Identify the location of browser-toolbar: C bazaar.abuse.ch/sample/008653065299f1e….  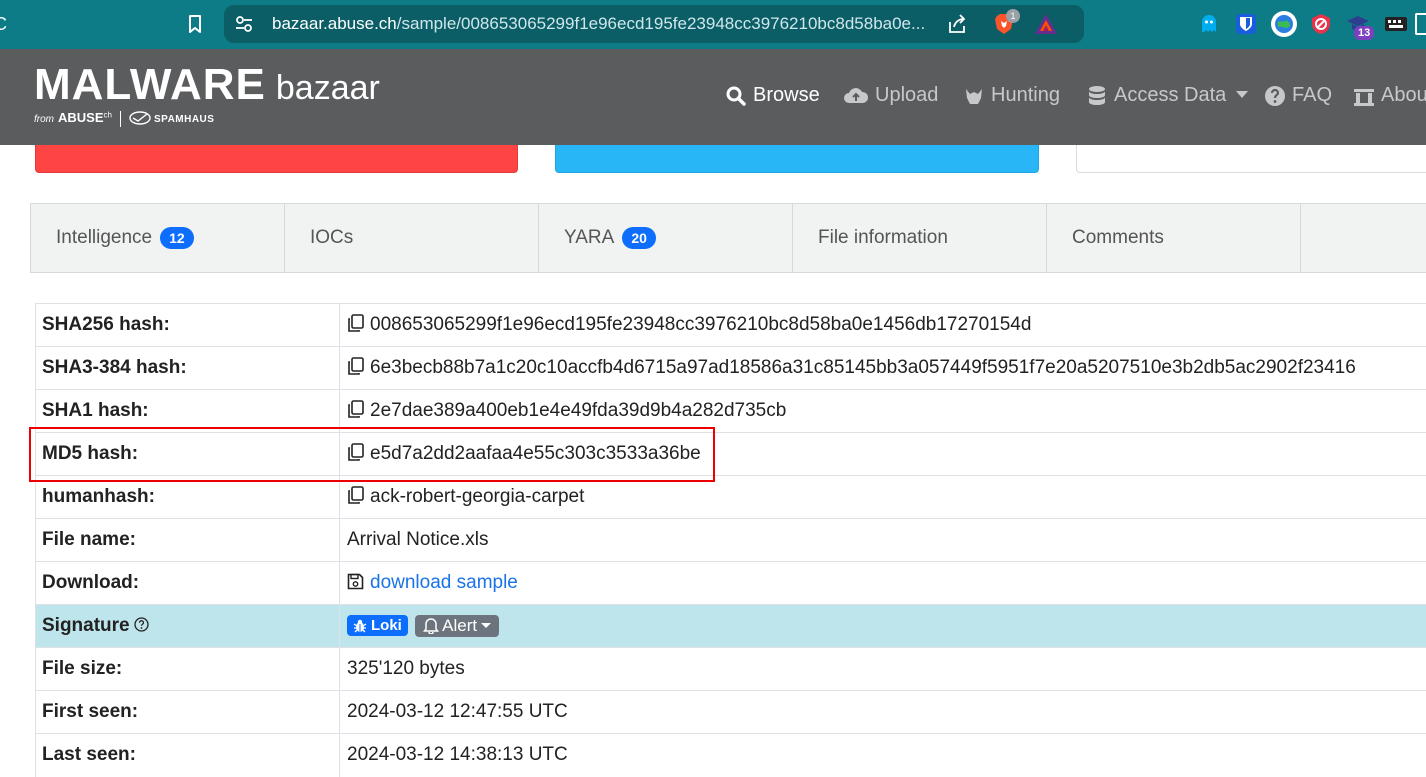
(713, 24).